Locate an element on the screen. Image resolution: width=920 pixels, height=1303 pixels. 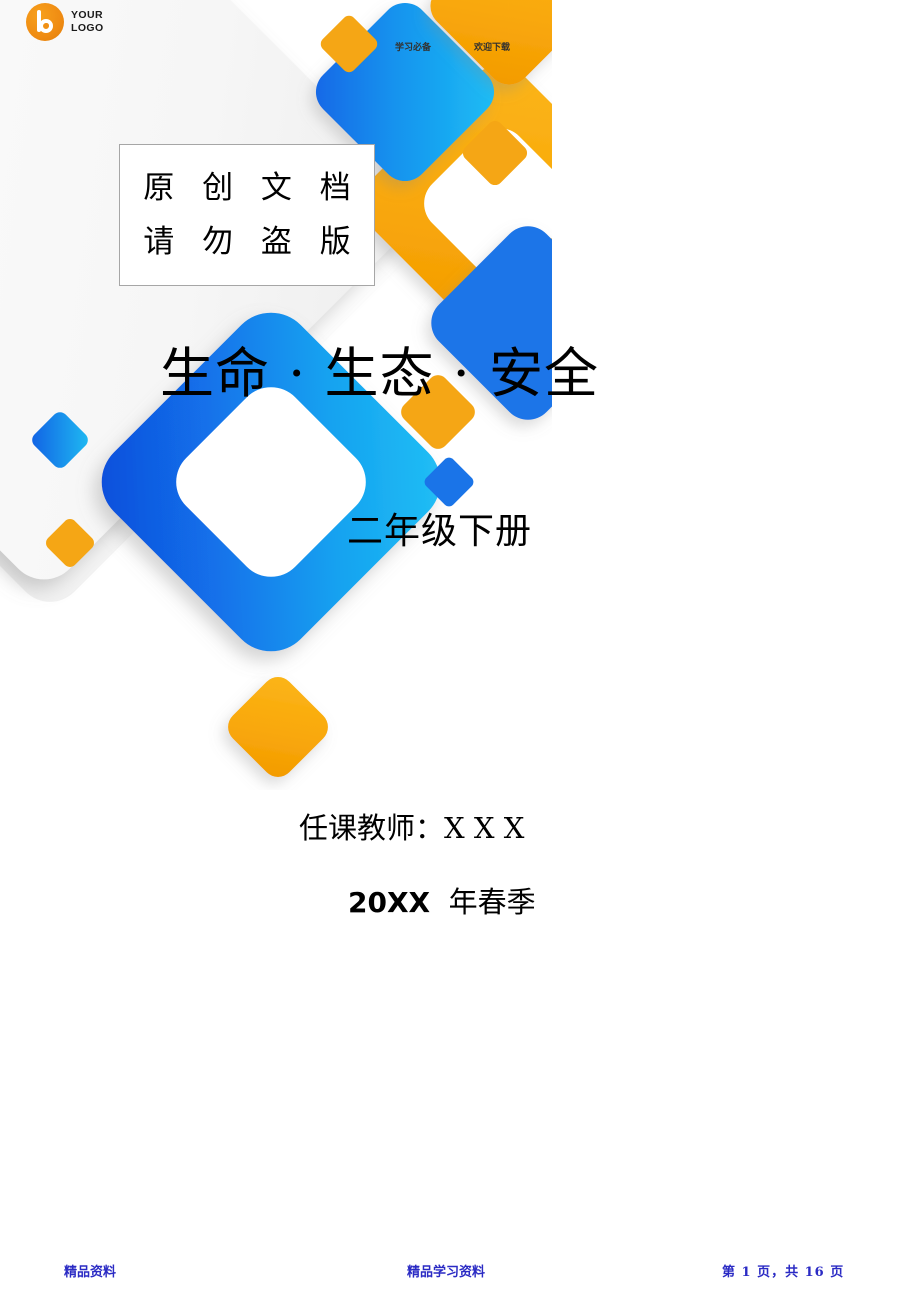
watermark-line-1: 原 创 文 档 is located at coordinates (251, 188).